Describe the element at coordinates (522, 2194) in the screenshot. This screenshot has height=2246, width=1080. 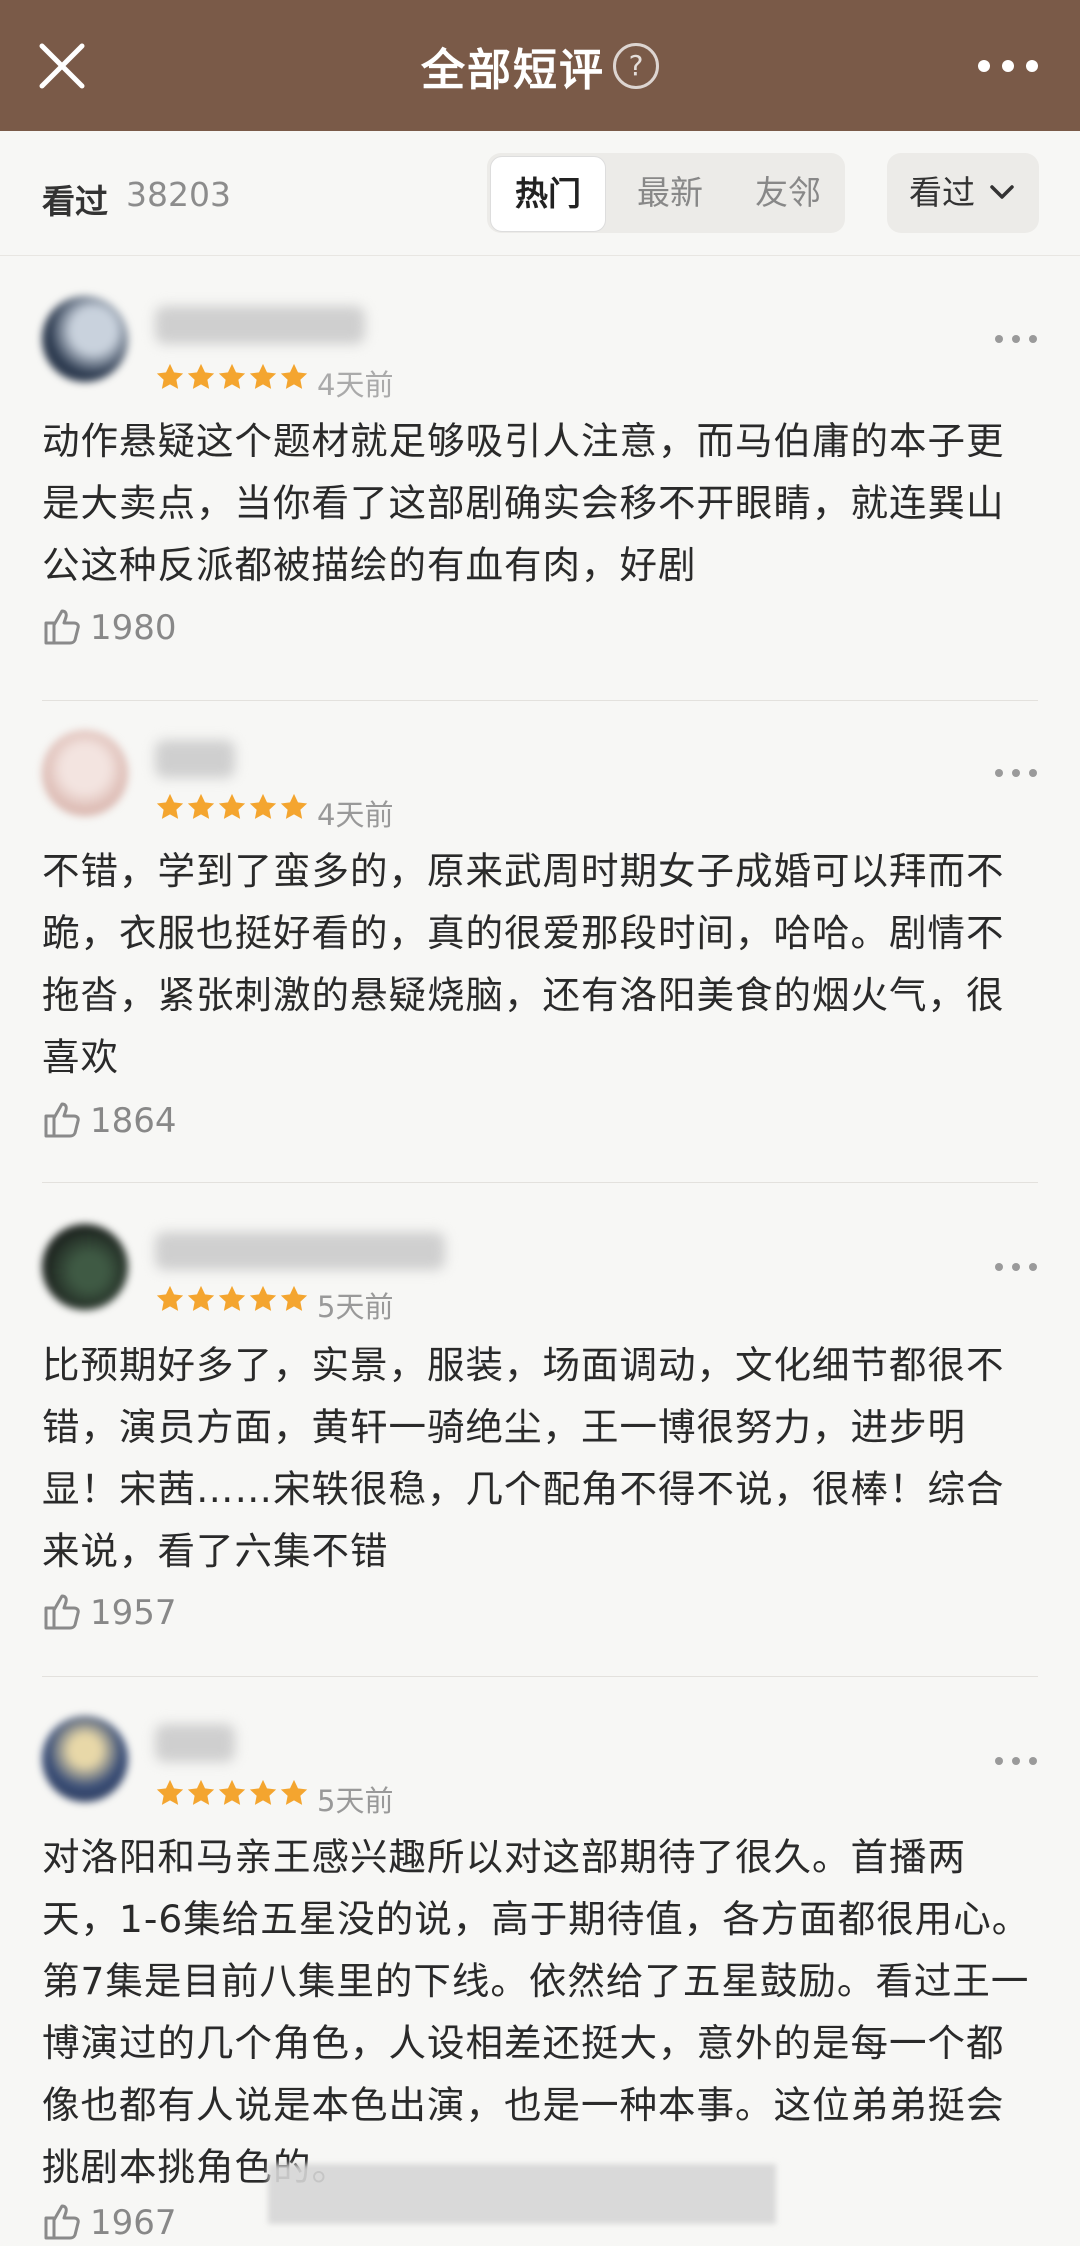
I see `redaction-overlay` at that location.